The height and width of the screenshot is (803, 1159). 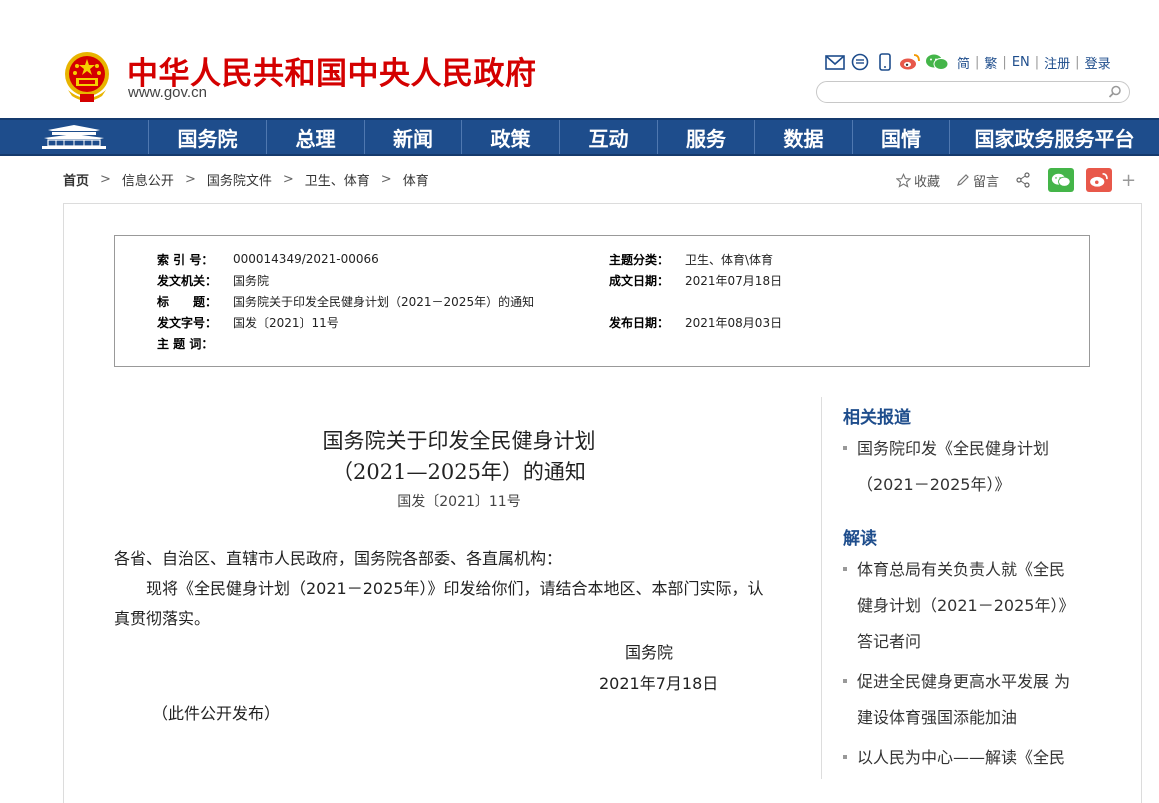 I want to click on meta-index: 索 引 号： 000014349/2021-00066, so click(x=268, y=259).